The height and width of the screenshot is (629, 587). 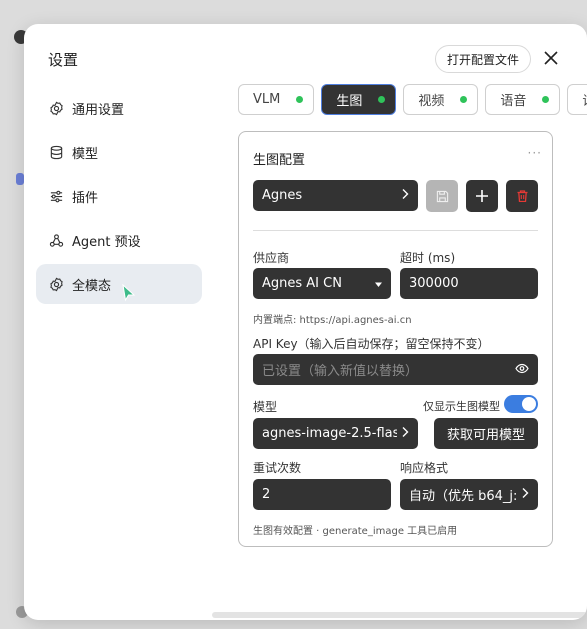 I want to click on modality-tabs: VLM 生图 视频 语音 设置, so click(x=412, y=99).